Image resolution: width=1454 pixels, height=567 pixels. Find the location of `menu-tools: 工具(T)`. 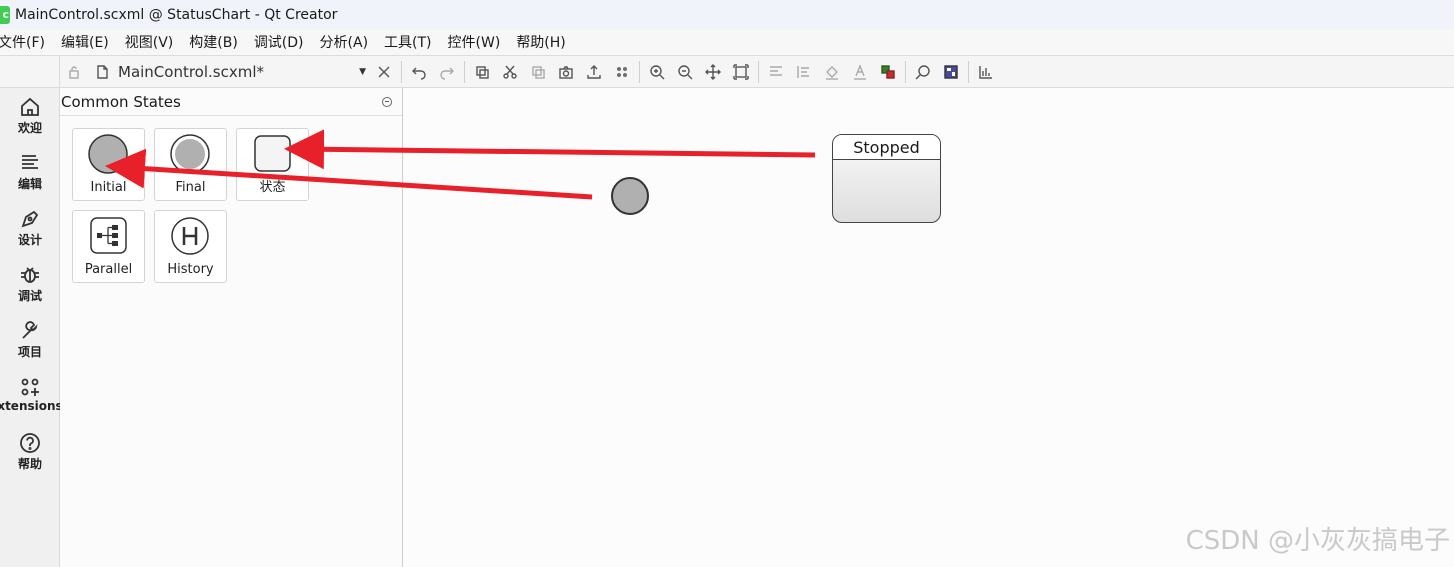

menu-tools: 工具(T) is located at coordinates (407, 42).